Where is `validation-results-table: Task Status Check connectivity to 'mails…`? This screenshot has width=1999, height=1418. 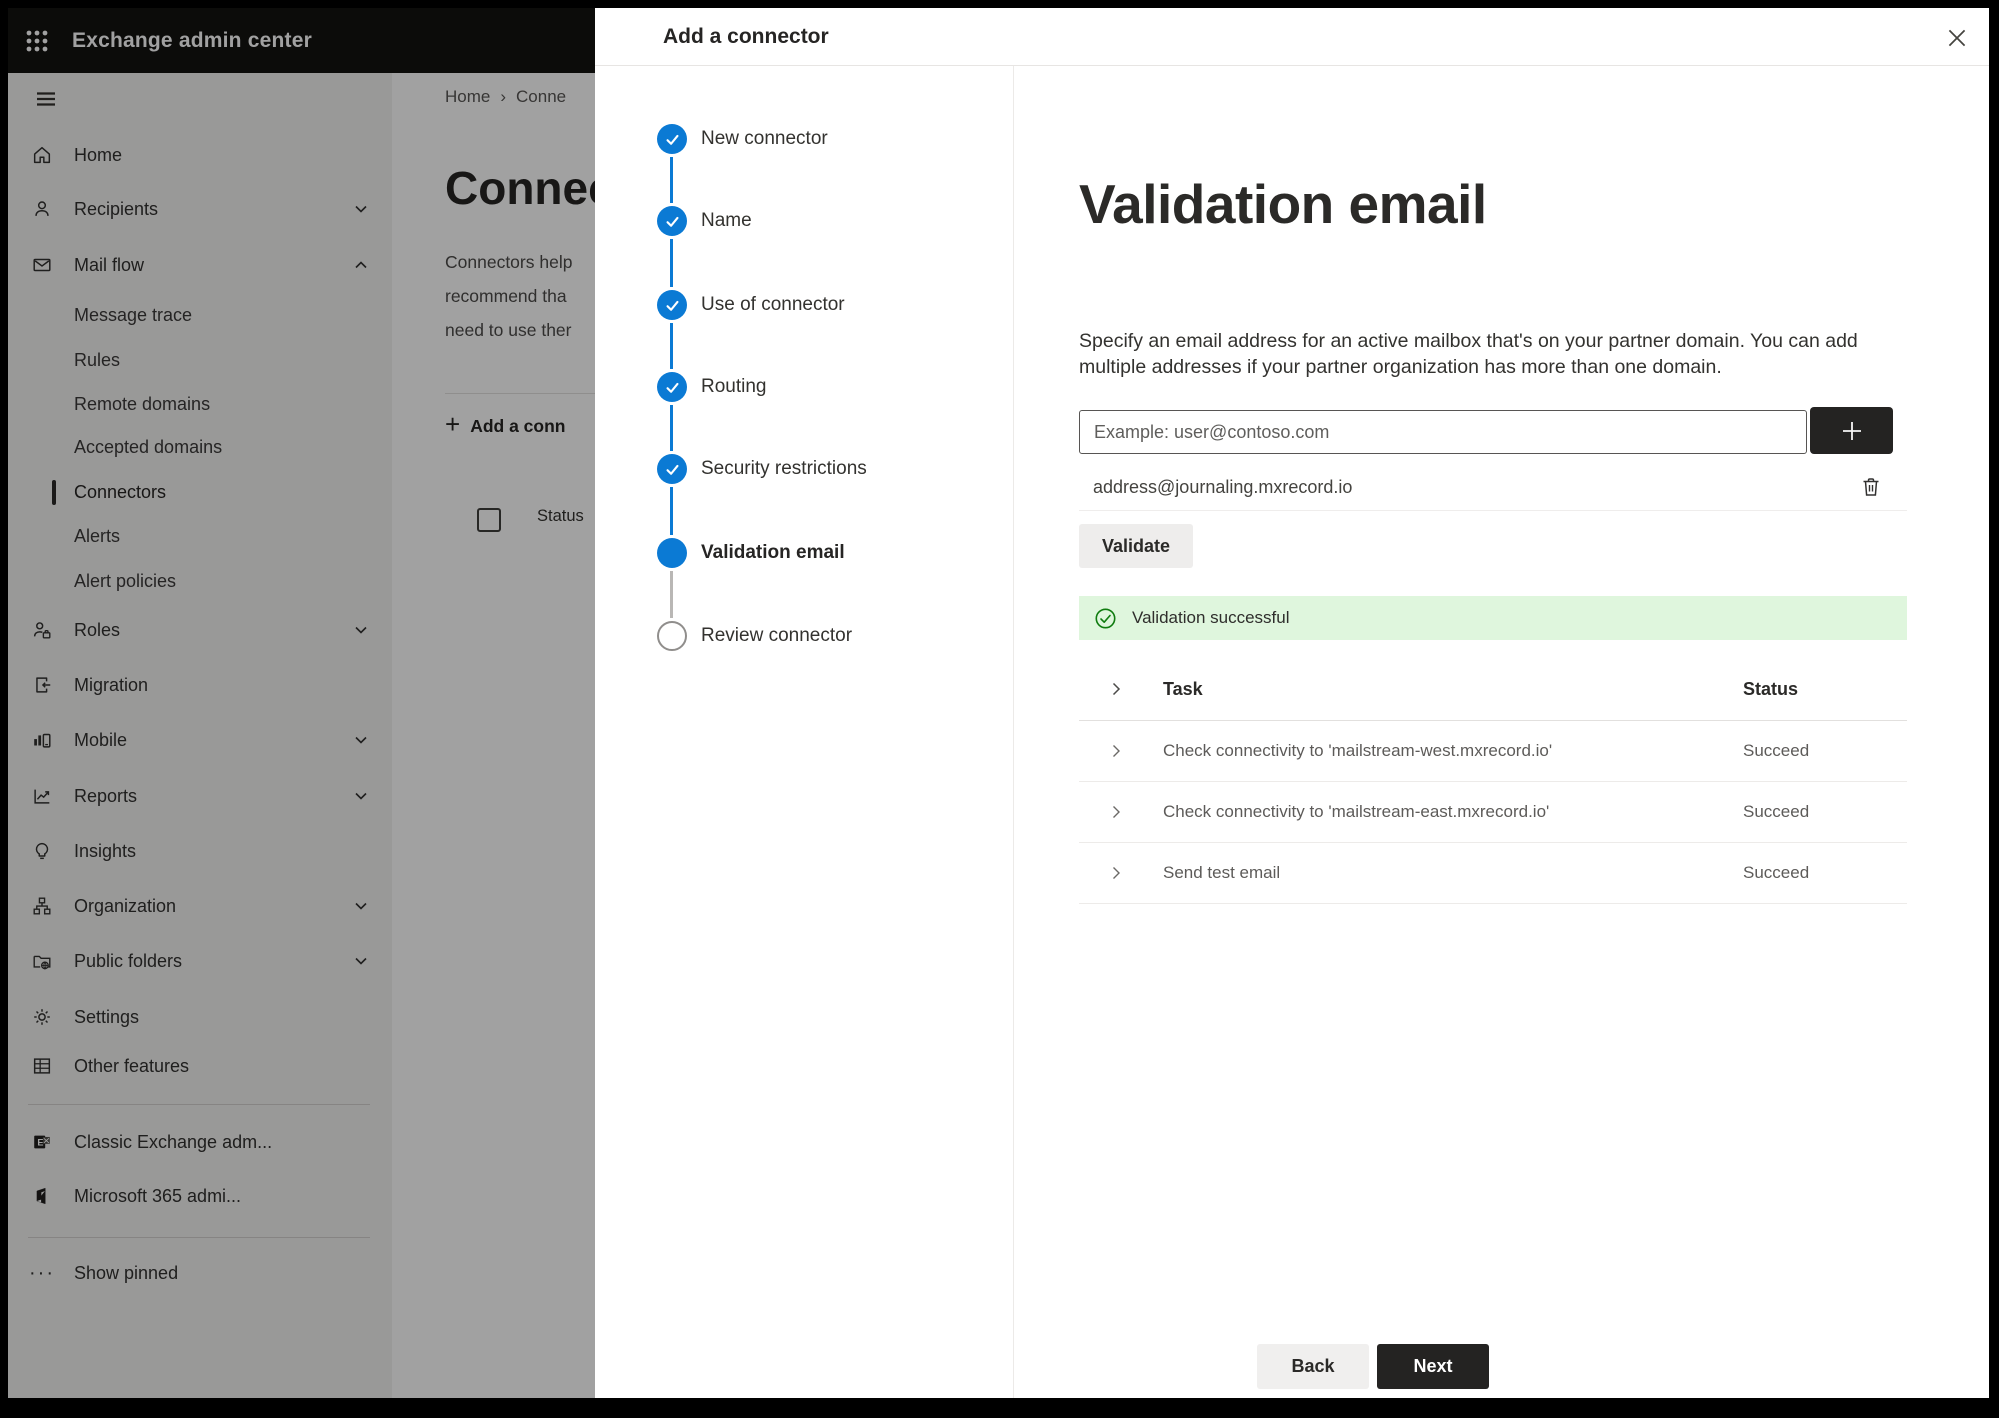
validation-results-table: Task Status Check connectivity to 'mails… is located at coordinates (1493, 781).